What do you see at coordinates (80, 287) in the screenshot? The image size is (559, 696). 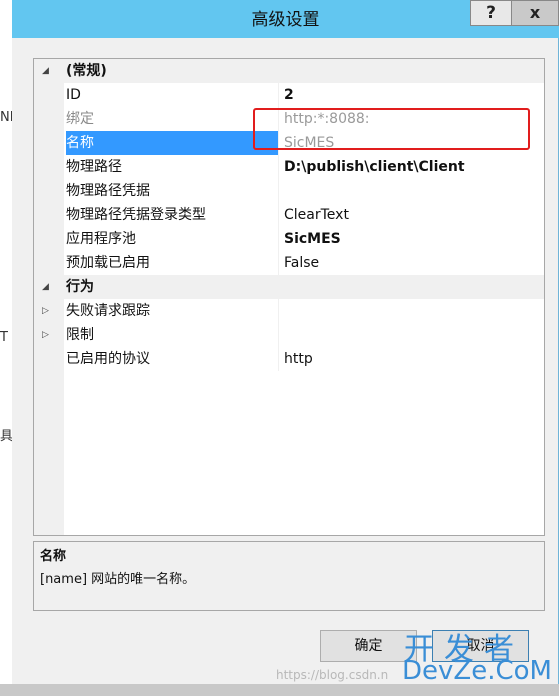 I see `category-label: 行为` at bounding box center [80, 287].